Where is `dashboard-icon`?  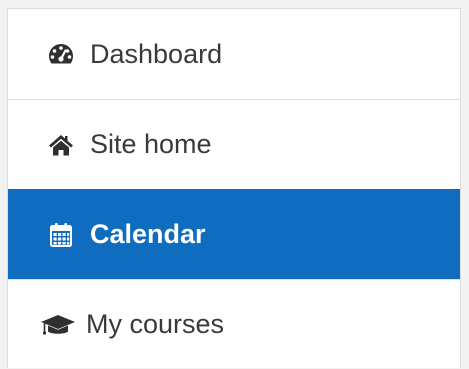 dashboard-icon is located at coordinates (61, 54).